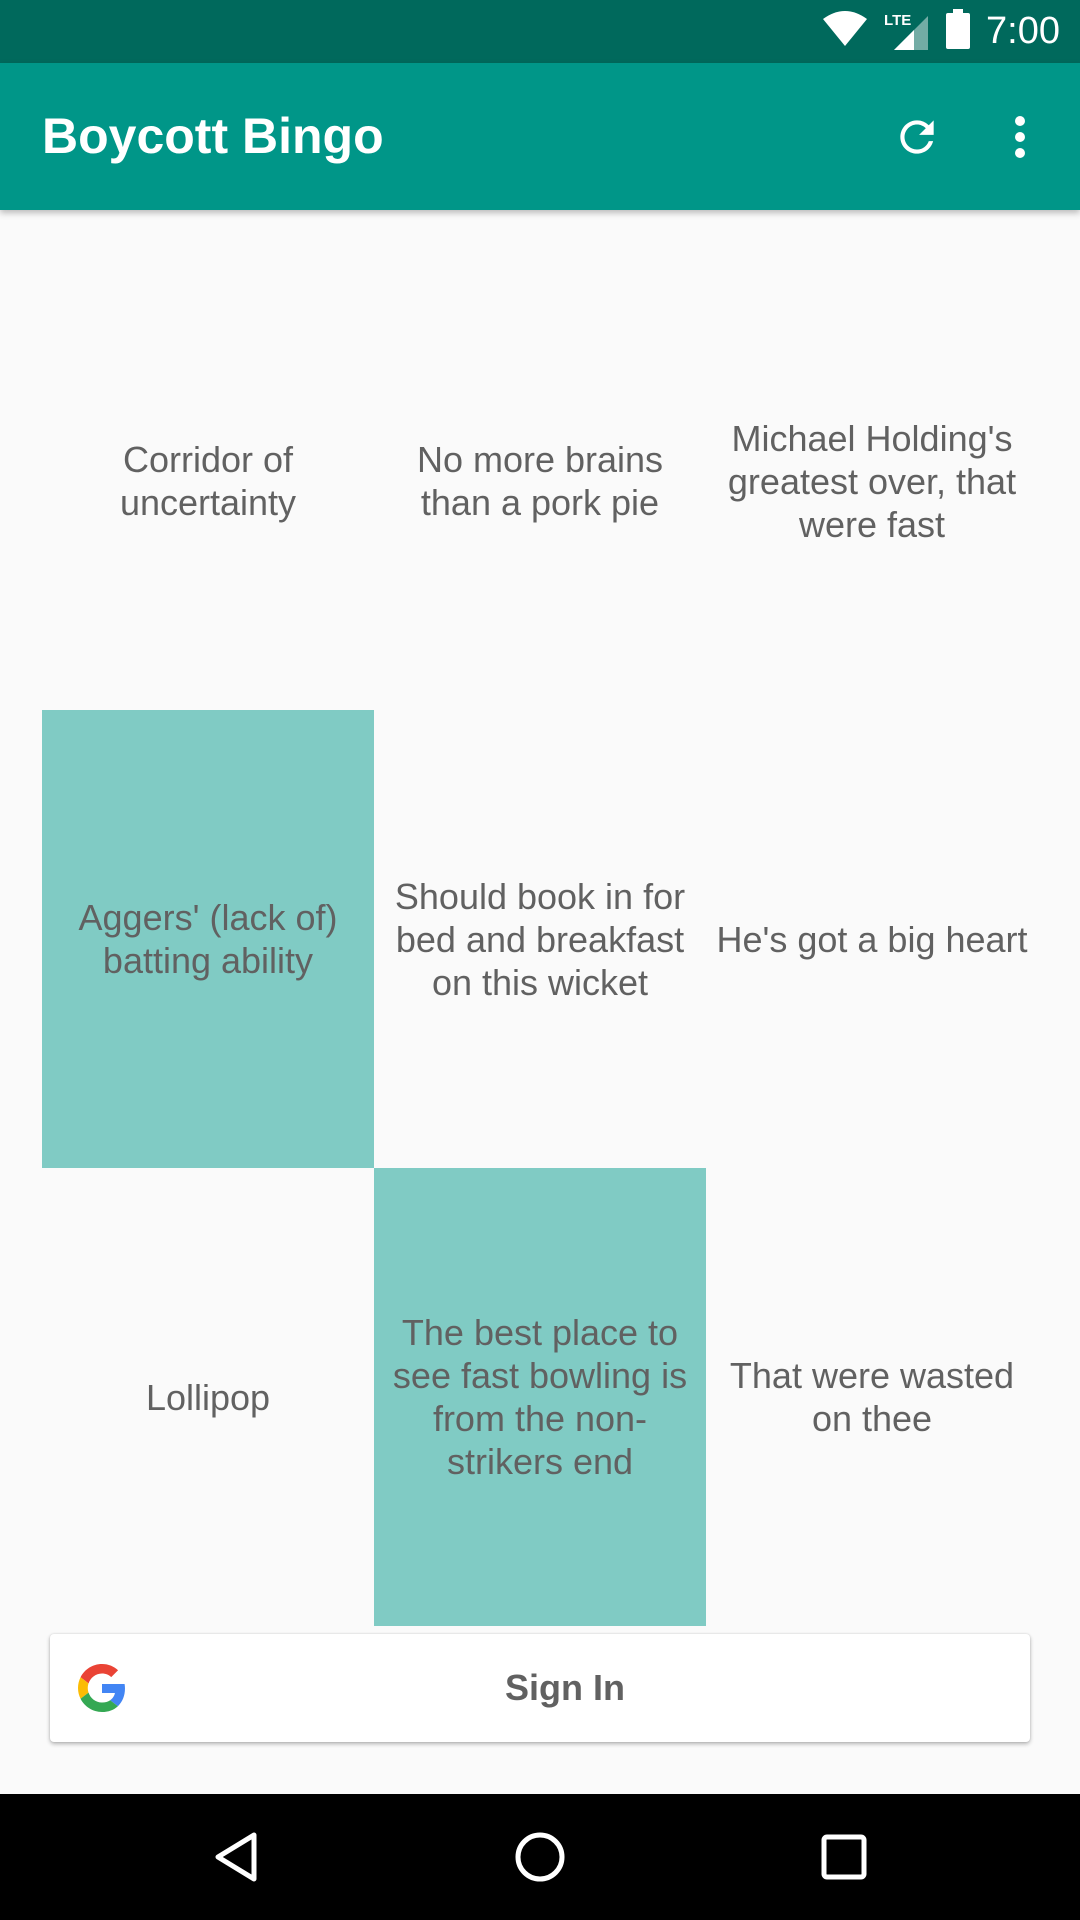 The image size is (1080, 1920). I want to click on overflow-menu-button, so click(1020, 137).